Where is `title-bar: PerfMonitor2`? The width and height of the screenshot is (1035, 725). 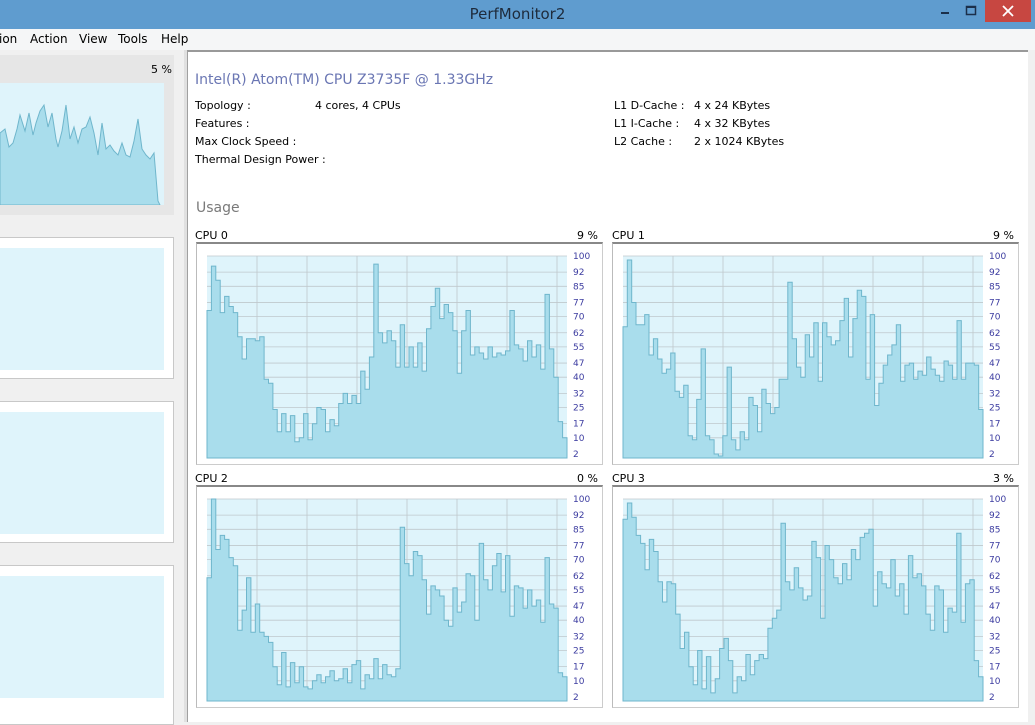
title-bar: PerfMonitor2 is located at coordinates (517, 14).